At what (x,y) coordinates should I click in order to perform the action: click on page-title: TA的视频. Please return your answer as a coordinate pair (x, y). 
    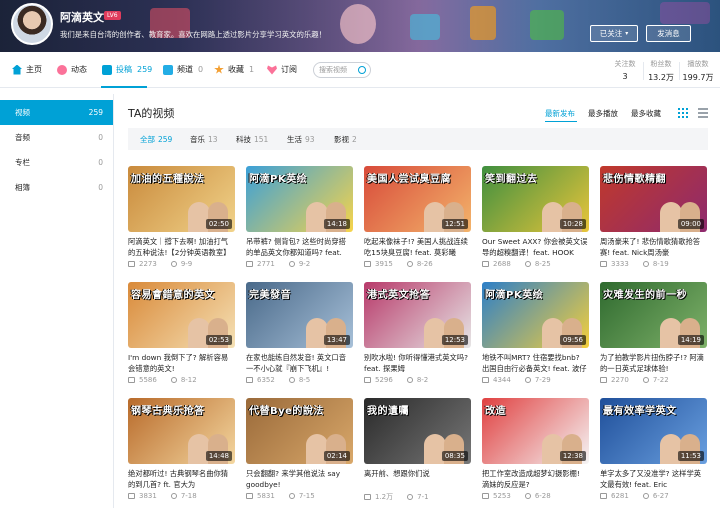
    Looking at the image, I should click on (151, 113).